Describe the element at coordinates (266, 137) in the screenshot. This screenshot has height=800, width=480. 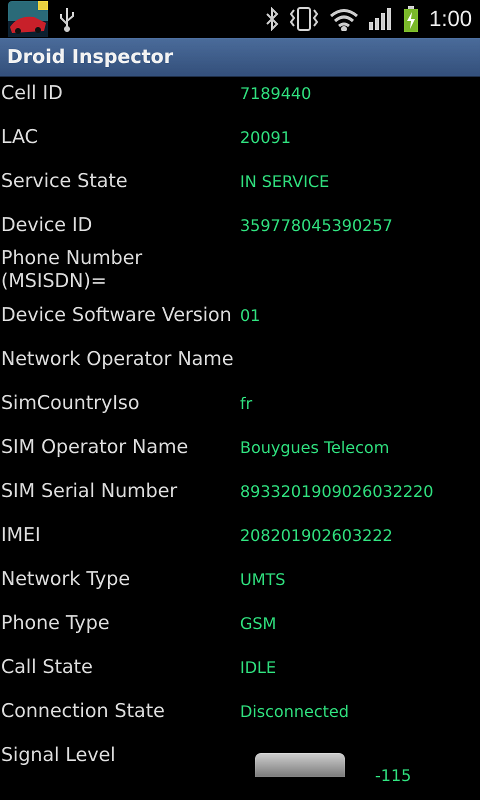
I see `field-value: 20091` at that location.